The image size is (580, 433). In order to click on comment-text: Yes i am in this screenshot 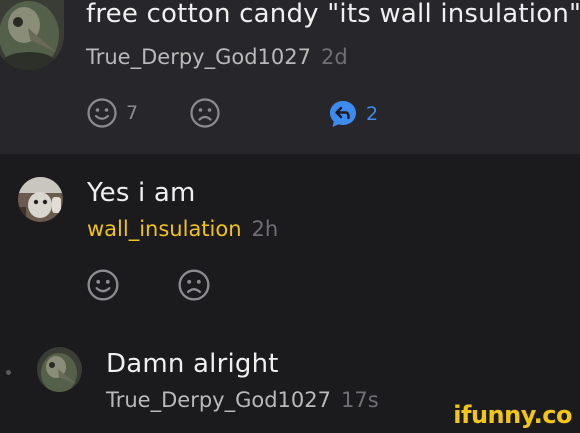, I will do `click(141, 193)`.